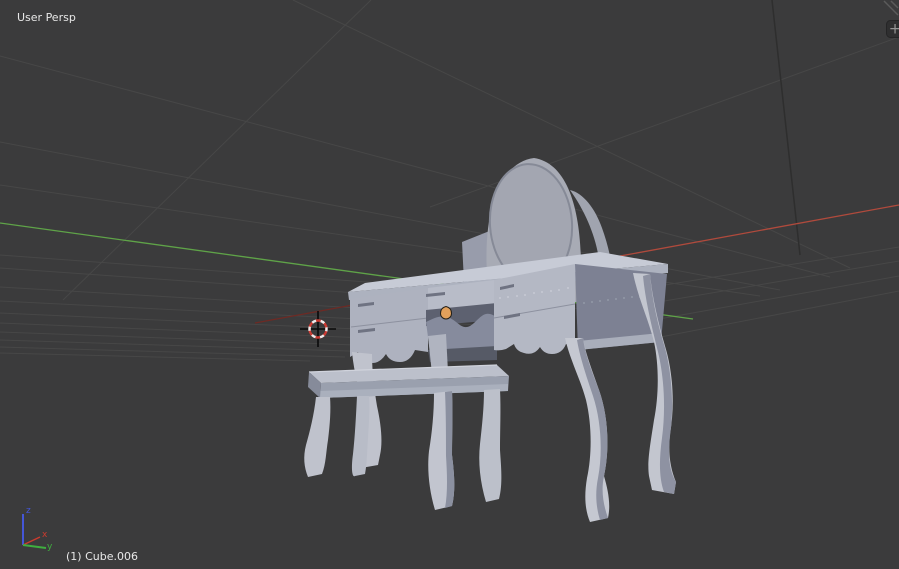 The image size is (899, 569). I want to click on view-mode-label: User Persp, so click(46, 17).